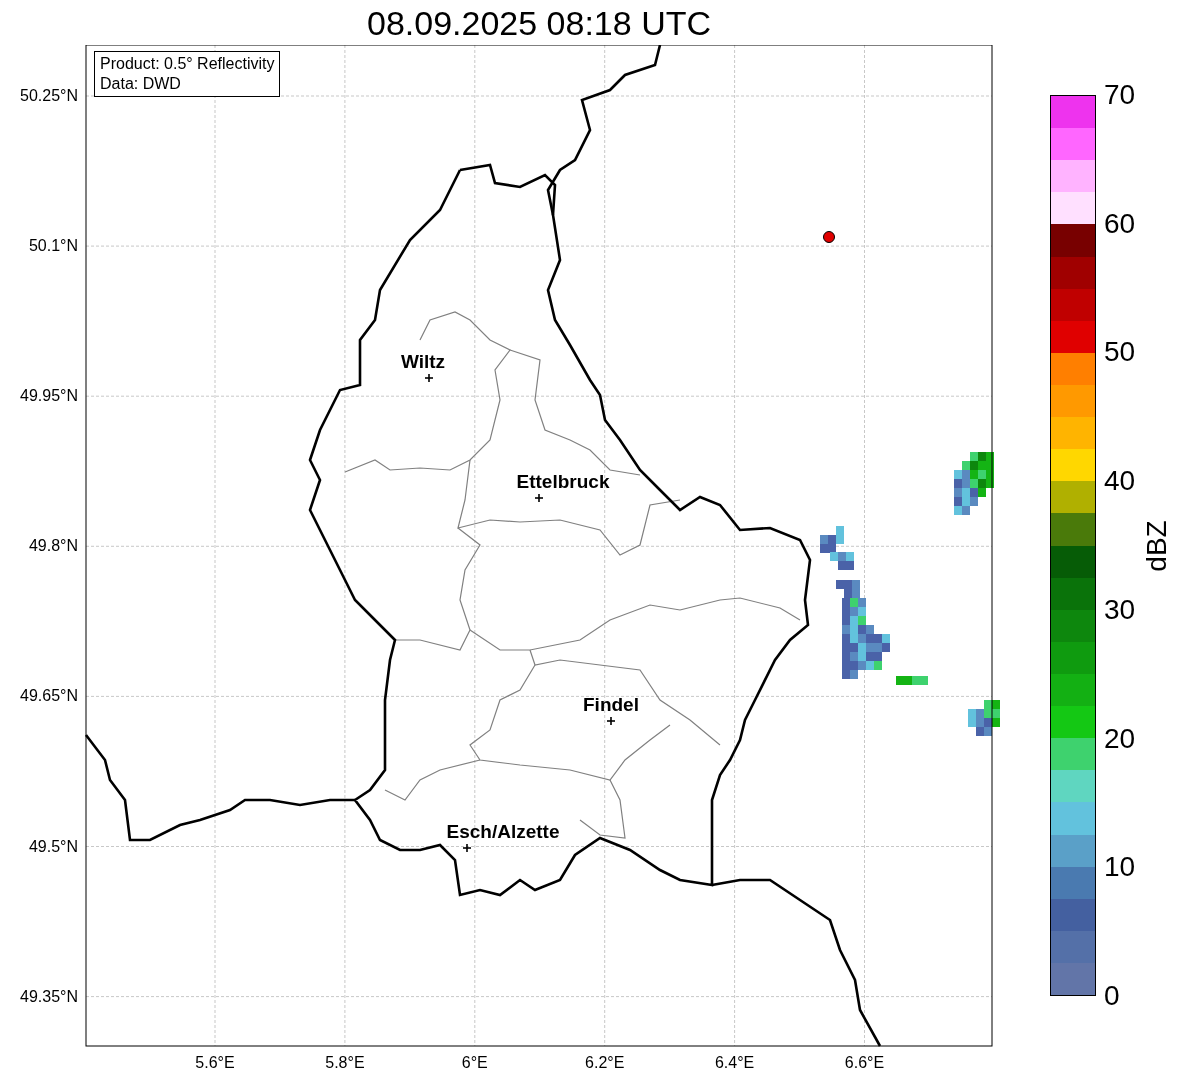 The width and height of the screenshot is (1184, 1081). I want to click on longitude-tick-label: 6.4°E, so click(734, 1062).